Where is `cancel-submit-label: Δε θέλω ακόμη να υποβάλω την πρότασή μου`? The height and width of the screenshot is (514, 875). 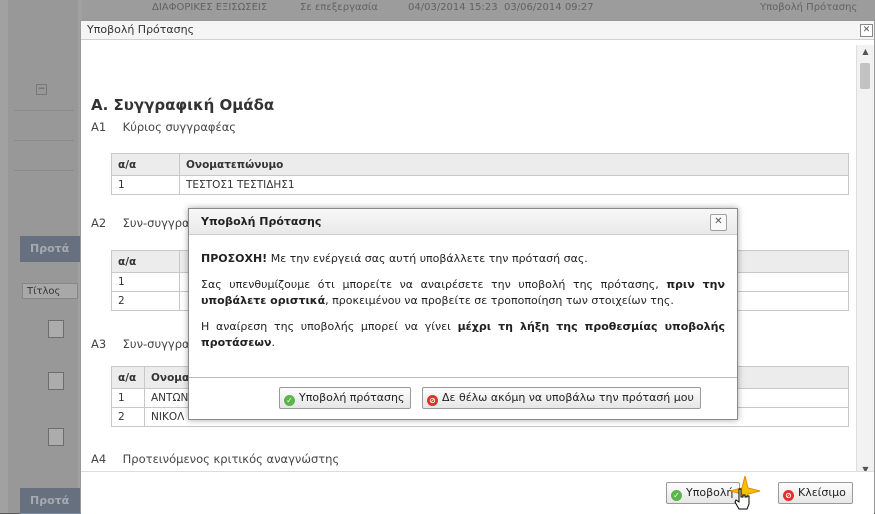 cancel-submit-label: Δε θέλω ακόμη να υποβάλω την πρότασή μου is located at coordinates (568, 397).